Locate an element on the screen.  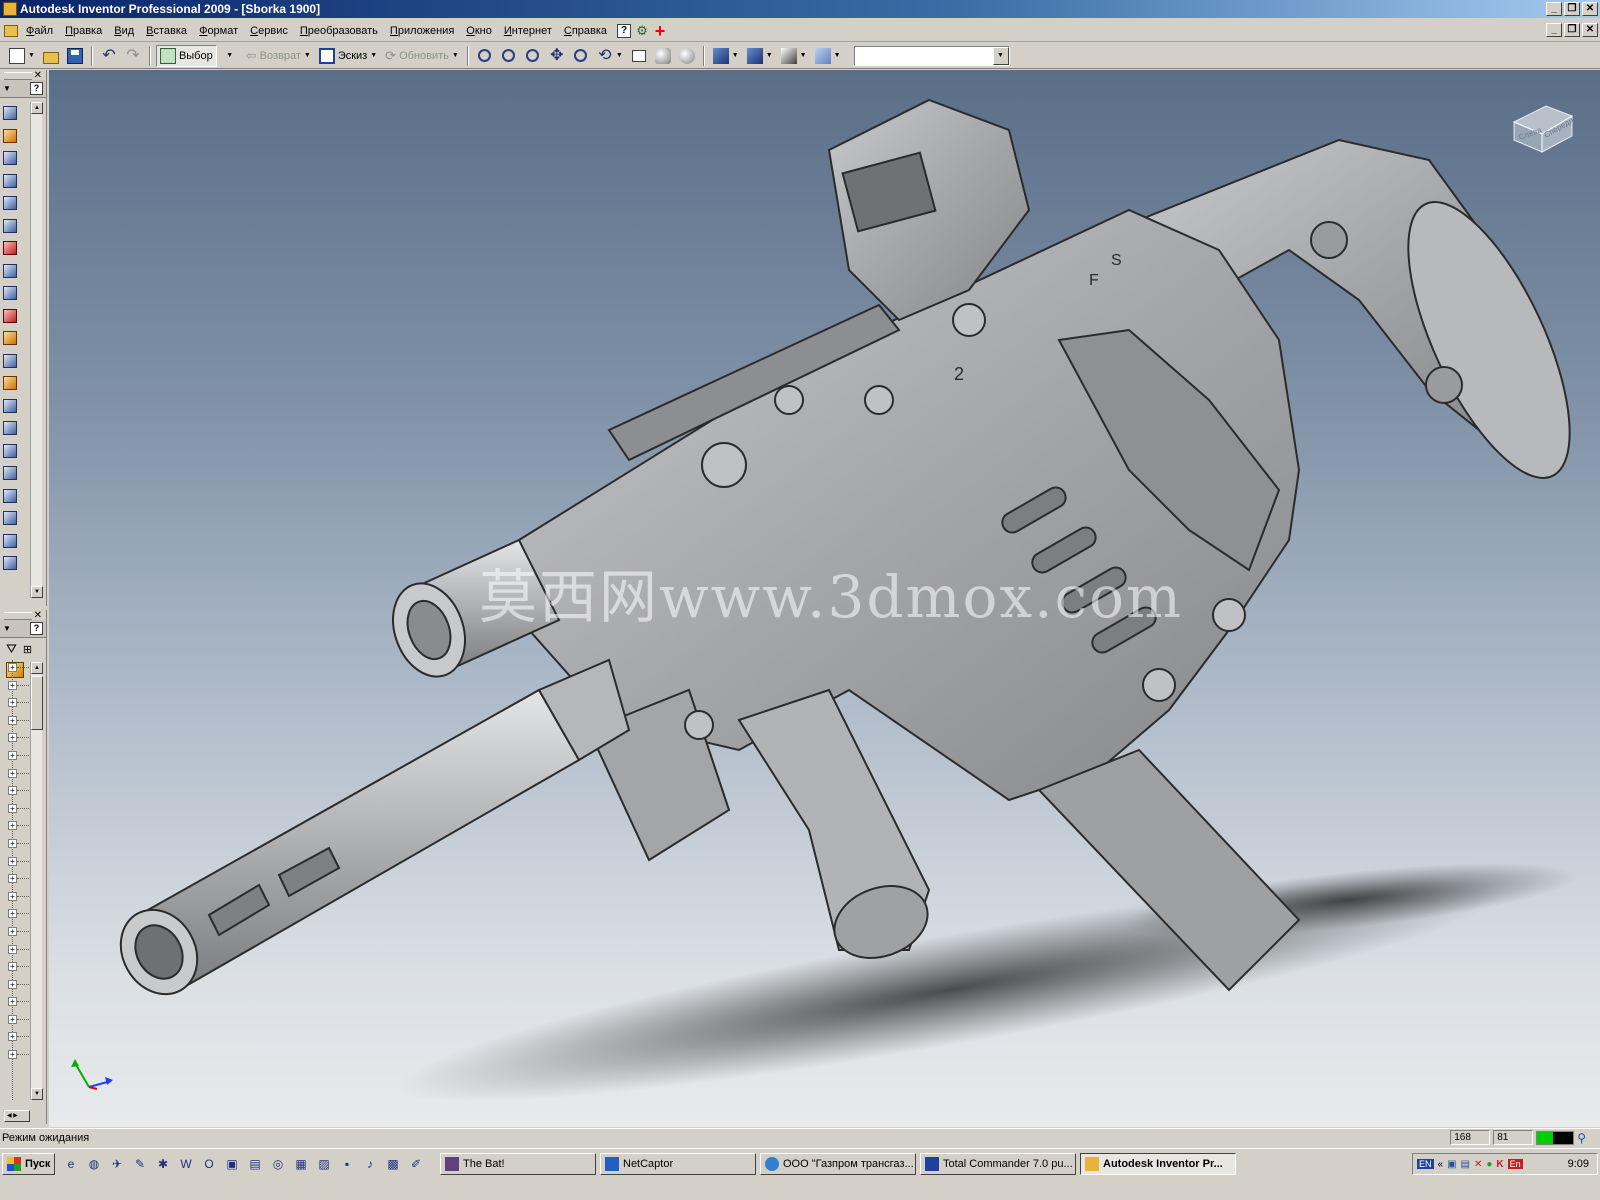
document-icon: ▤ is located at coordinates (255, 1164).